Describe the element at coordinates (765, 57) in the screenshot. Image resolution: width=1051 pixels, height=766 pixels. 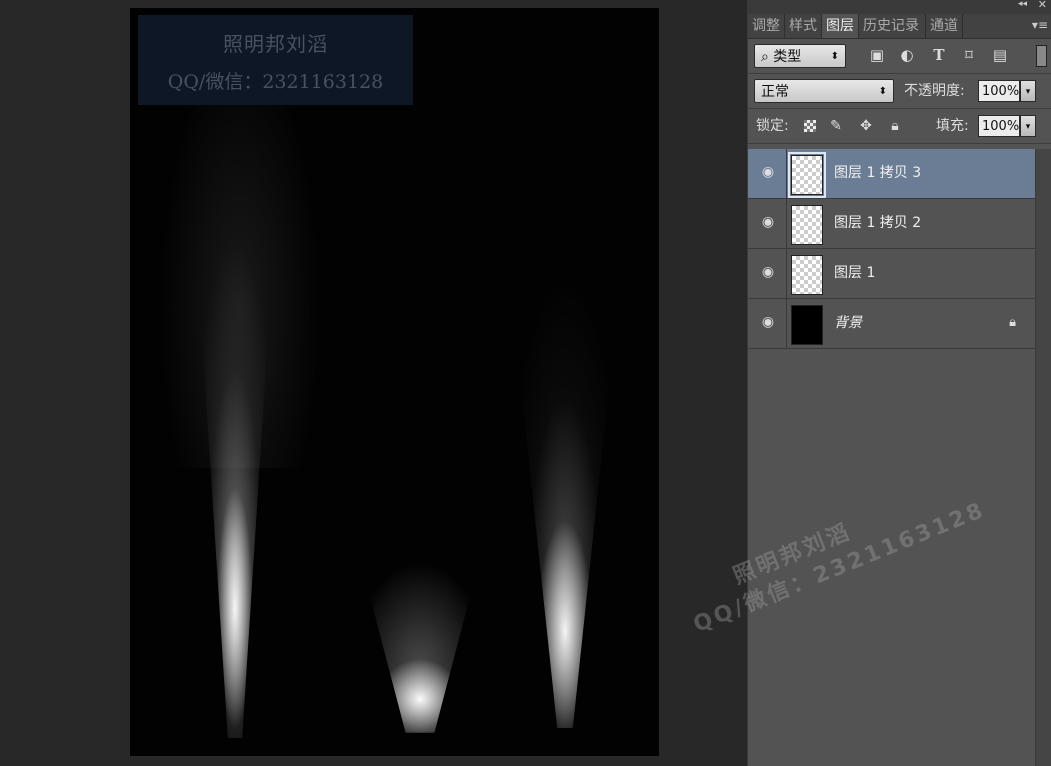
I see `search-icon: ⌕` at that location.